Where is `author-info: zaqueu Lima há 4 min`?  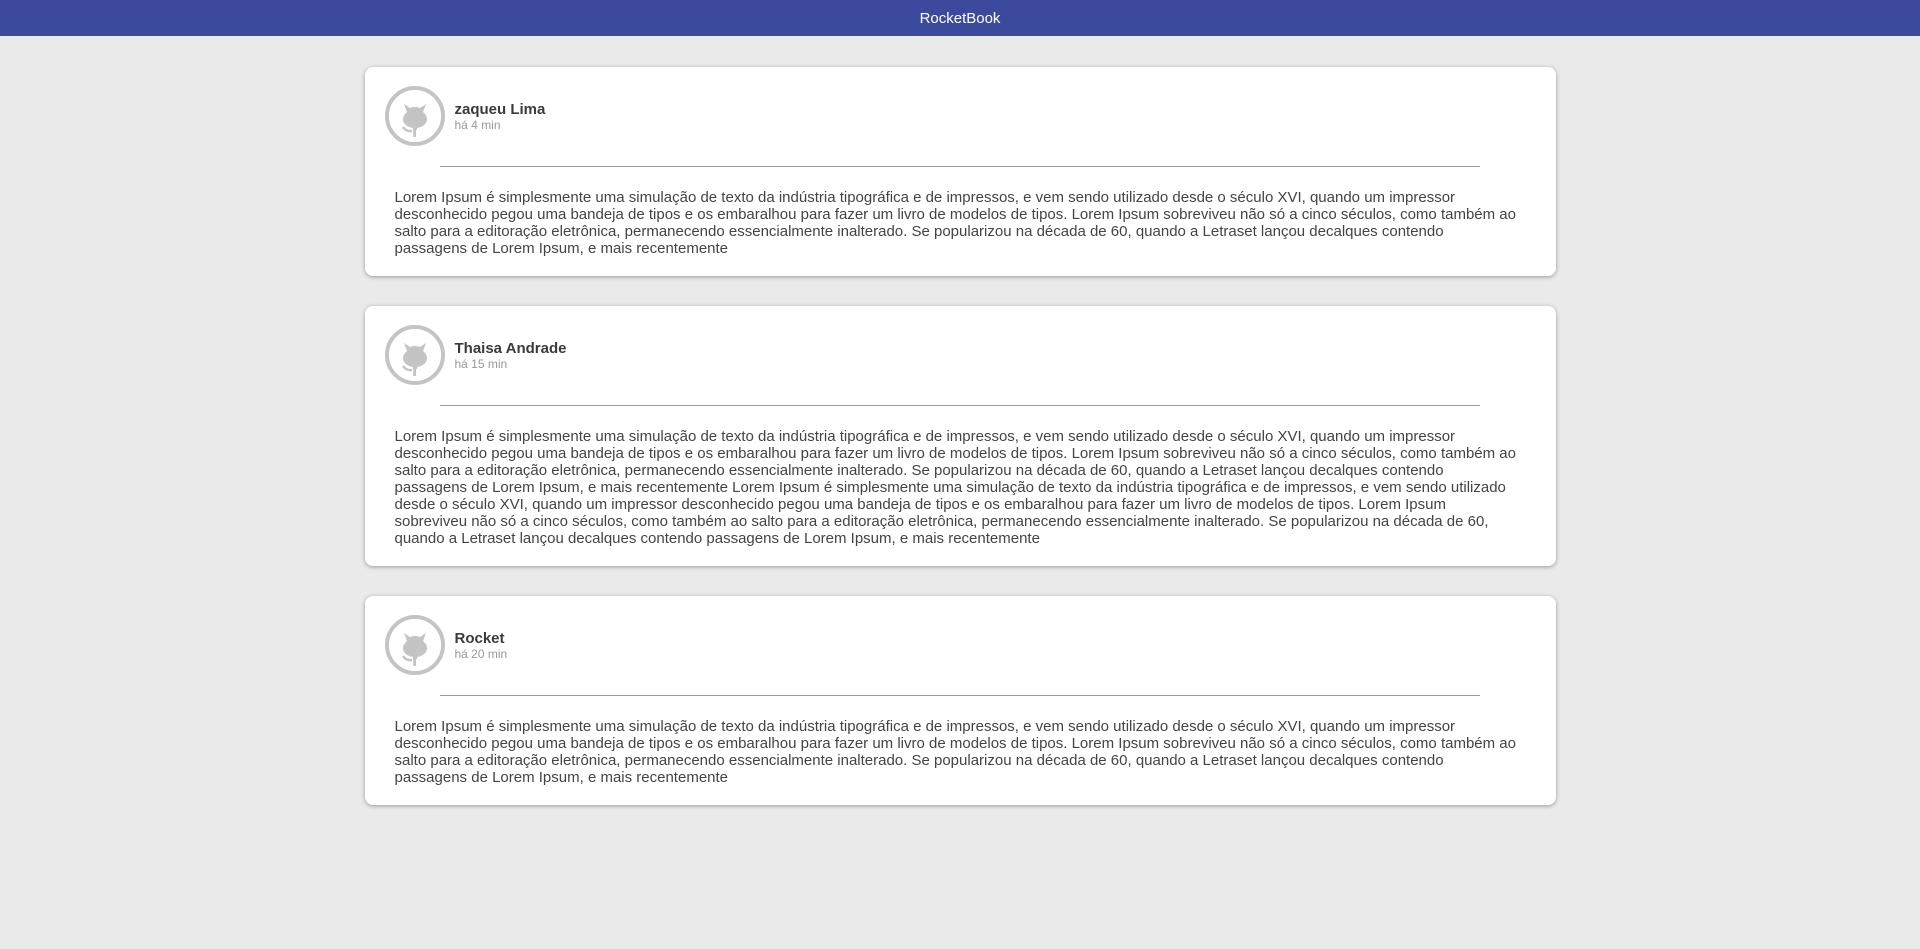
author-info: zaqueu Lima há 4 min is located at coordinates (500, 116).